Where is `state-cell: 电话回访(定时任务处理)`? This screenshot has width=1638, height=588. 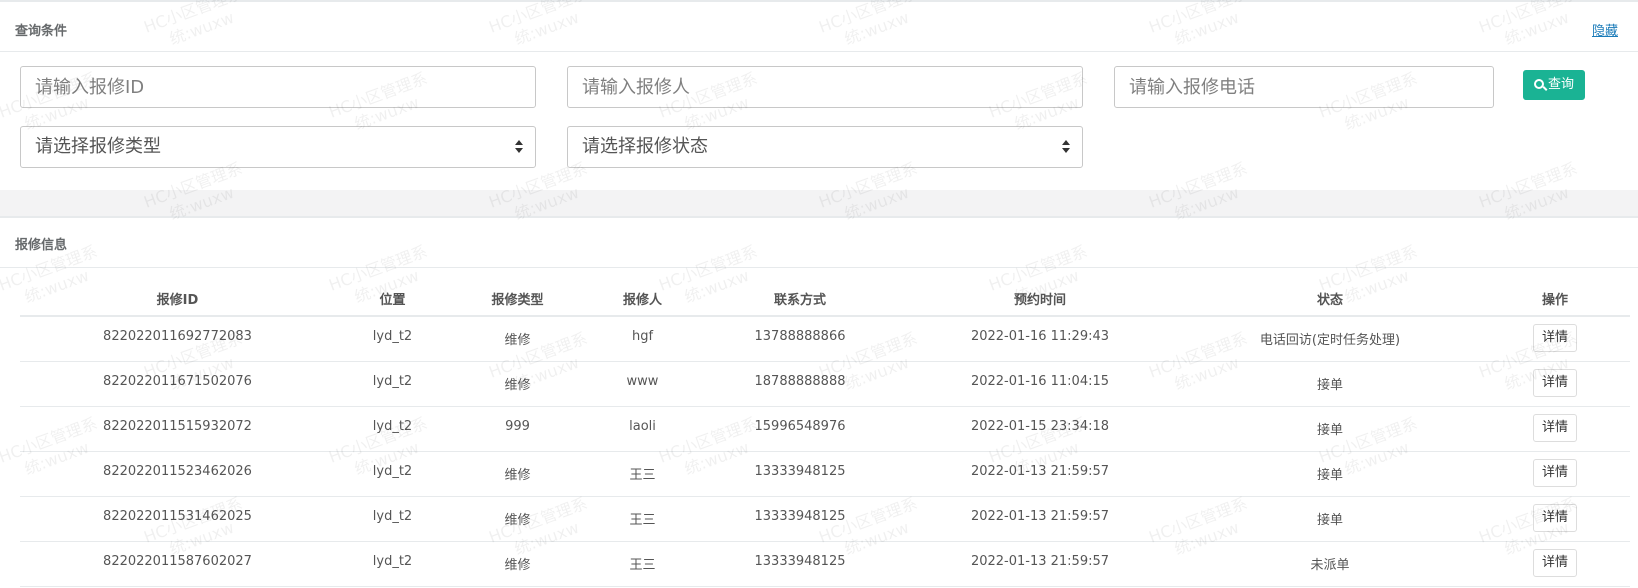 state-cell: 电话回访(定时任务处理) is located at coordinates (1330, 339).